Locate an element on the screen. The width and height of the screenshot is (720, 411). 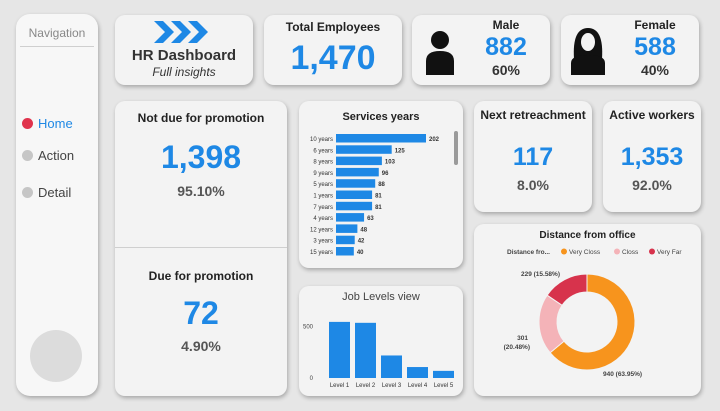
job-levels-y-tick: 0 is located at coordinates (312, 379).